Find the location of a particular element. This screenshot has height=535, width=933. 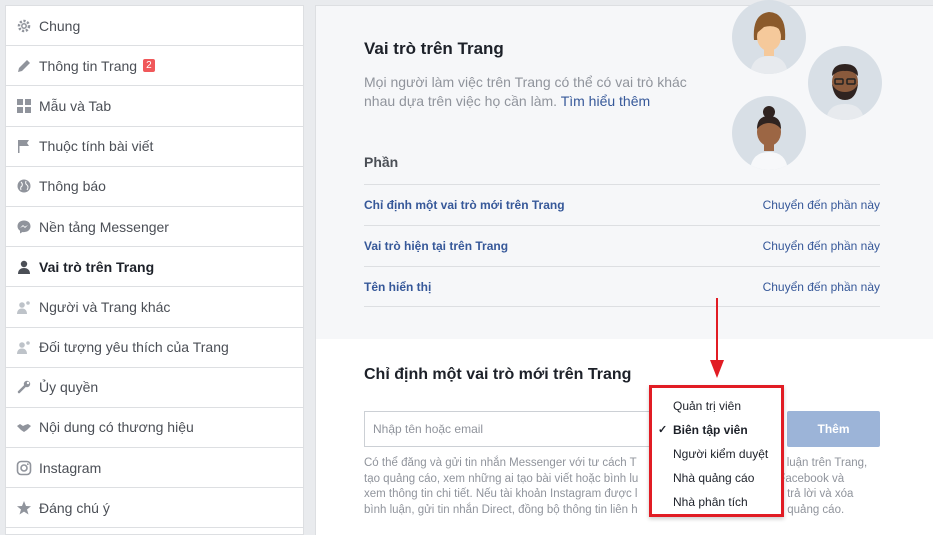

role-option-label: Quản trị viên is located at coordinates (707, 406).